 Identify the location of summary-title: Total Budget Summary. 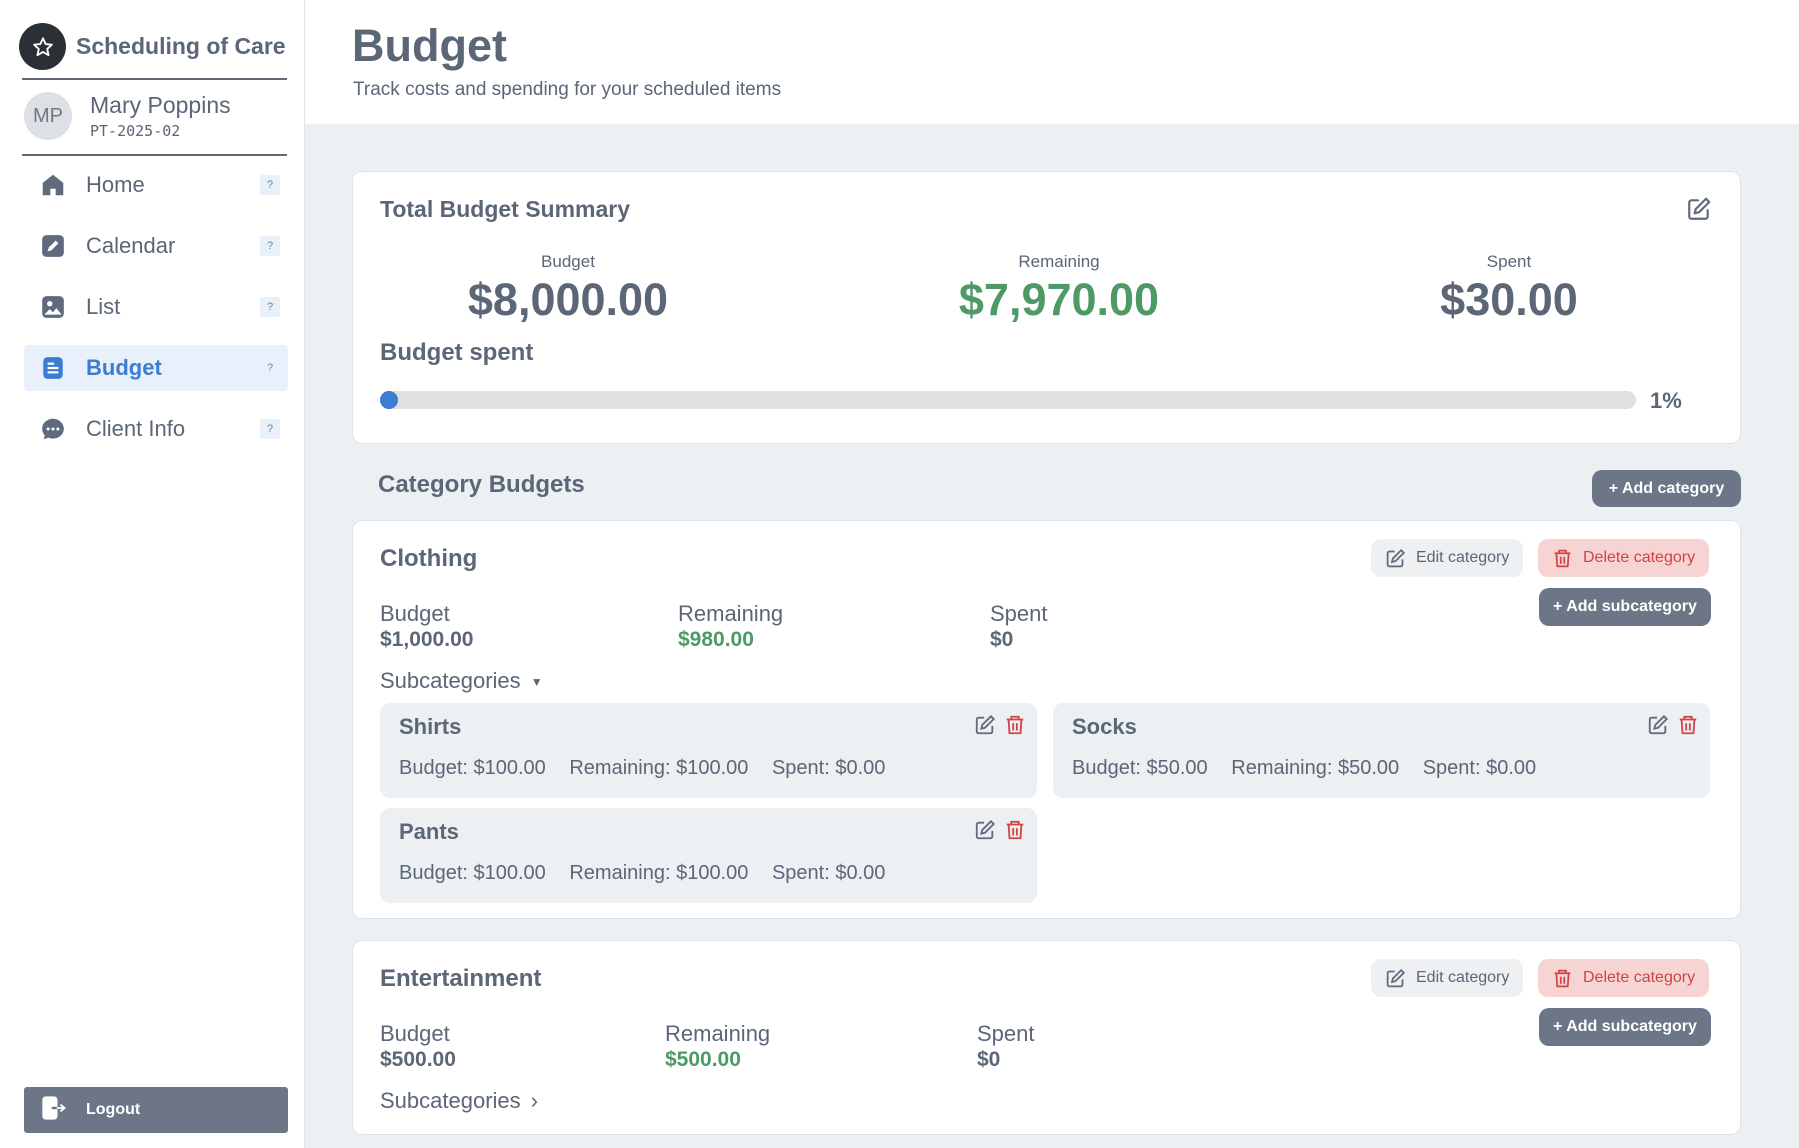
(505, 209).